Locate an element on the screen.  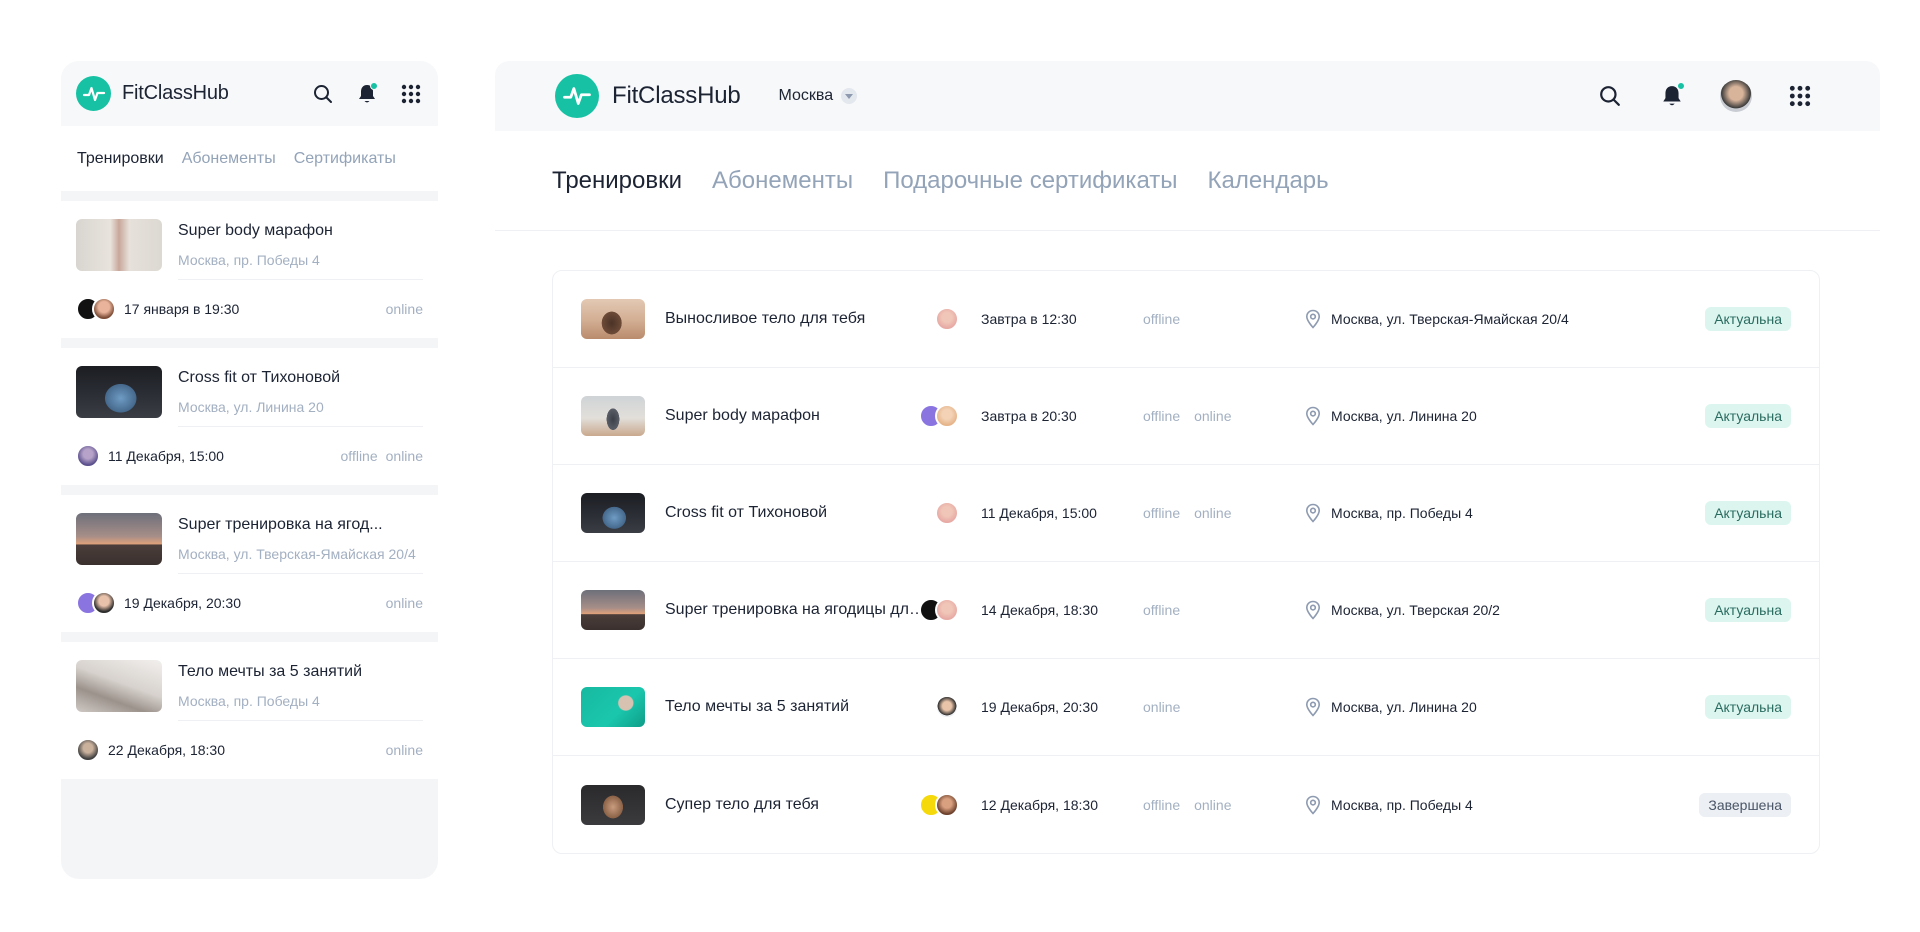
workout-date: 22 Декабря, 18:30 is located at coordinates (166, 750).